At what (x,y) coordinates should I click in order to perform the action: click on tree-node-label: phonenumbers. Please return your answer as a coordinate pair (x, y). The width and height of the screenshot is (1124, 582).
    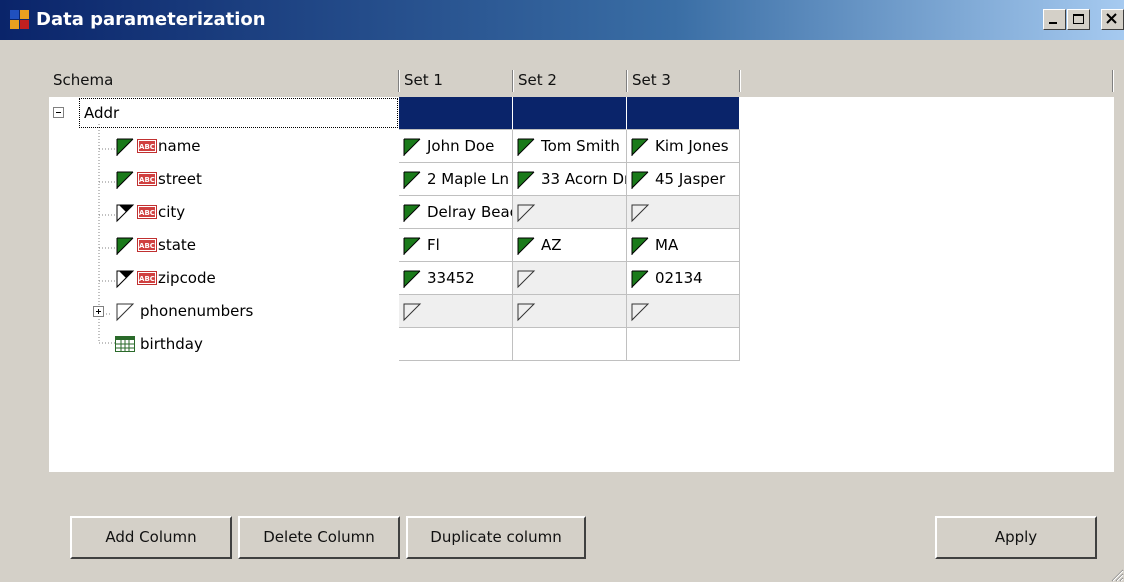
    Looking at the image, I should click on (197, 311).